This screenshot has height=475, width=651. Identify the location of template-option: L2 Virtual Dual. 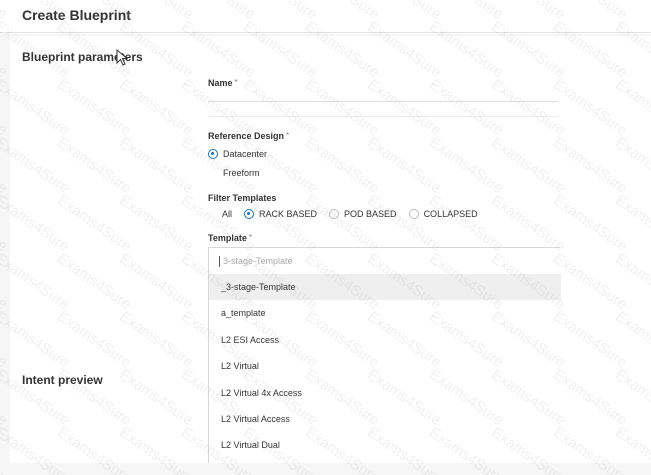
(385, 445).